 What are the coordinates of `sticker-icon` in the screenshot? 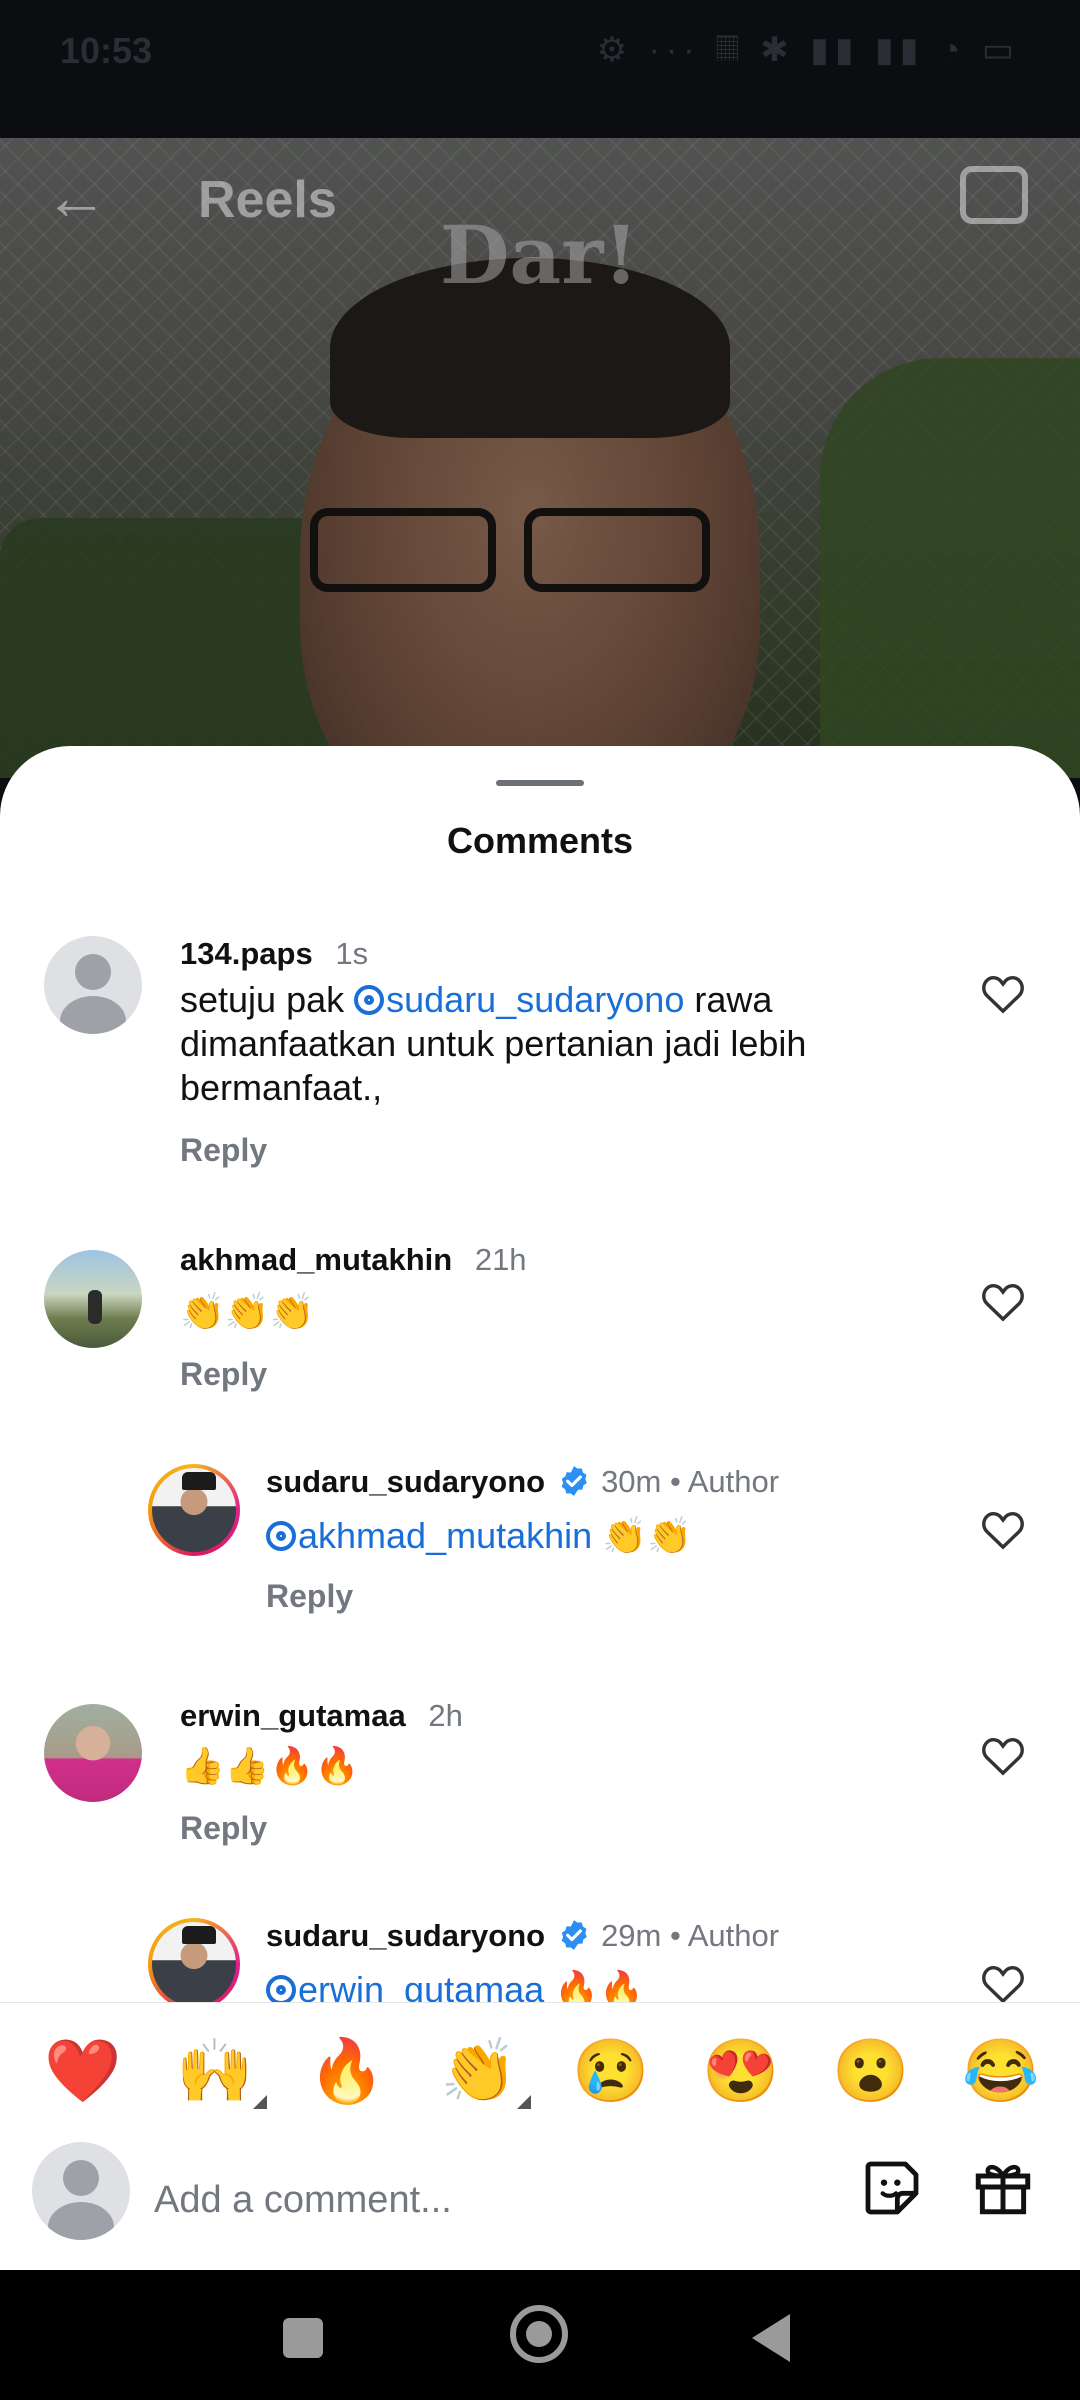 It's located at (892, 2188).